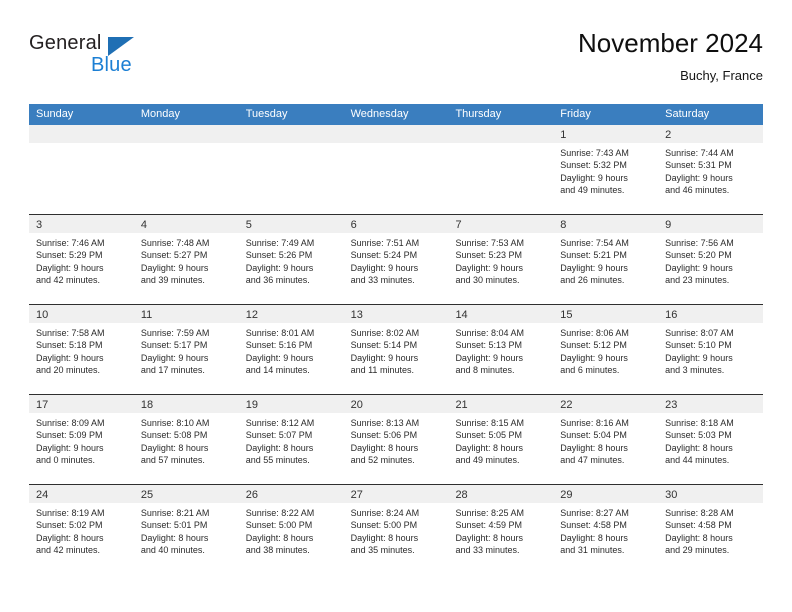 The image size is (792, 612). What do you see at coordinates (606, 314) in the screenshot?
I see `day-number-band: 15` at bounding box center [606, 314].